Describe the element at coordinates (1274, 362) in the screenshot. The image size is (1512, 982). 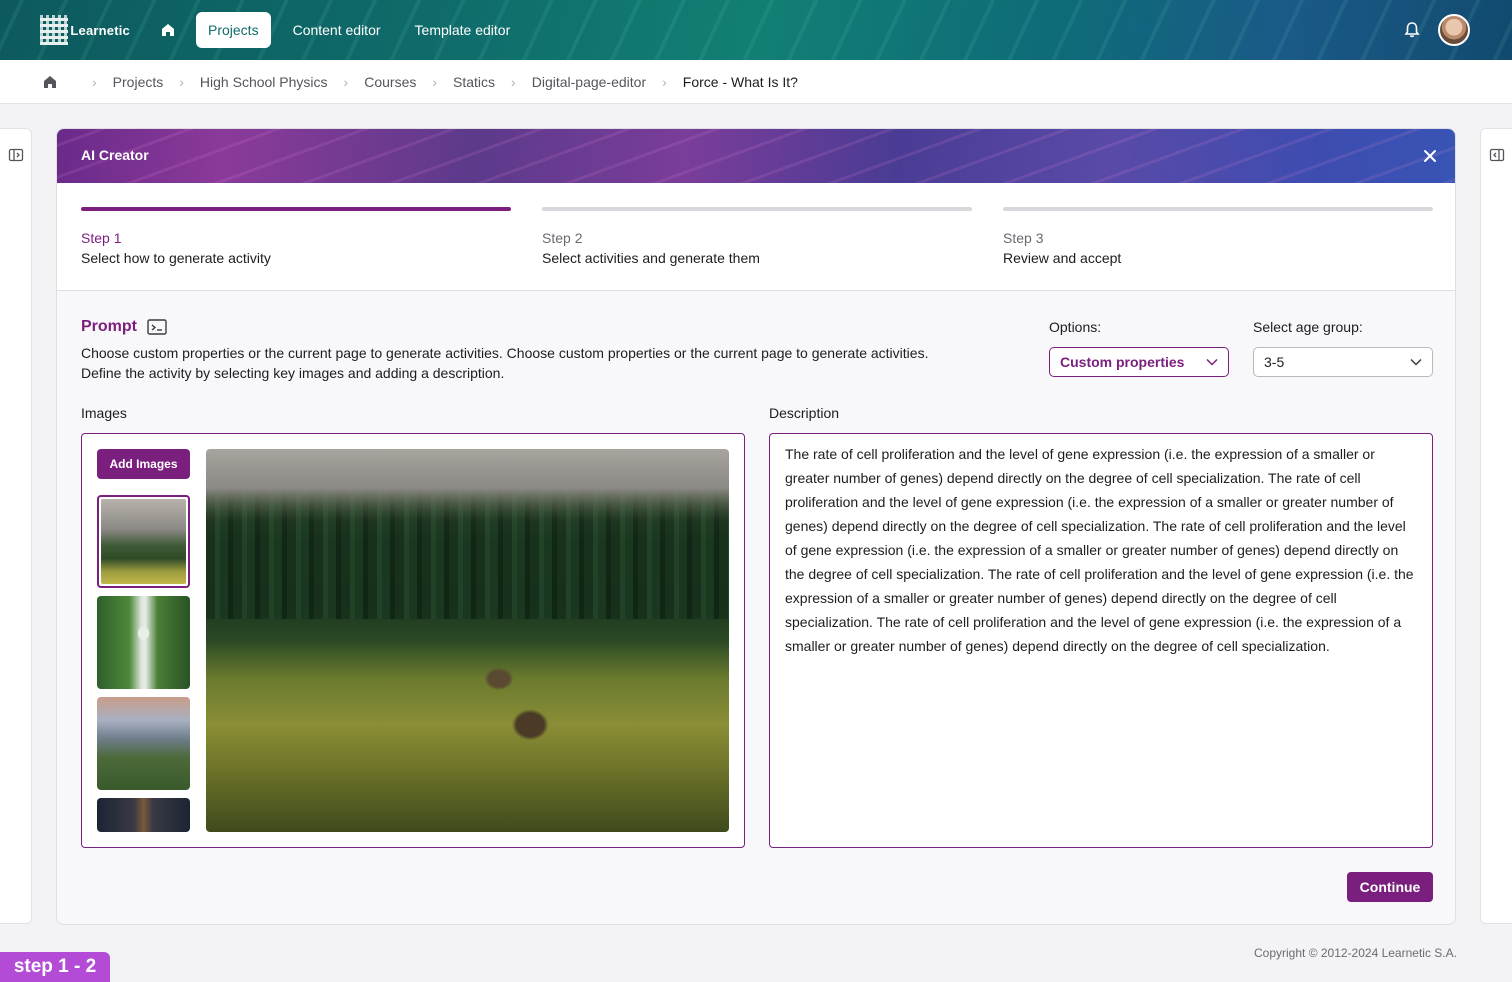
I see `age-group-selected-value: 3-5` at that location.